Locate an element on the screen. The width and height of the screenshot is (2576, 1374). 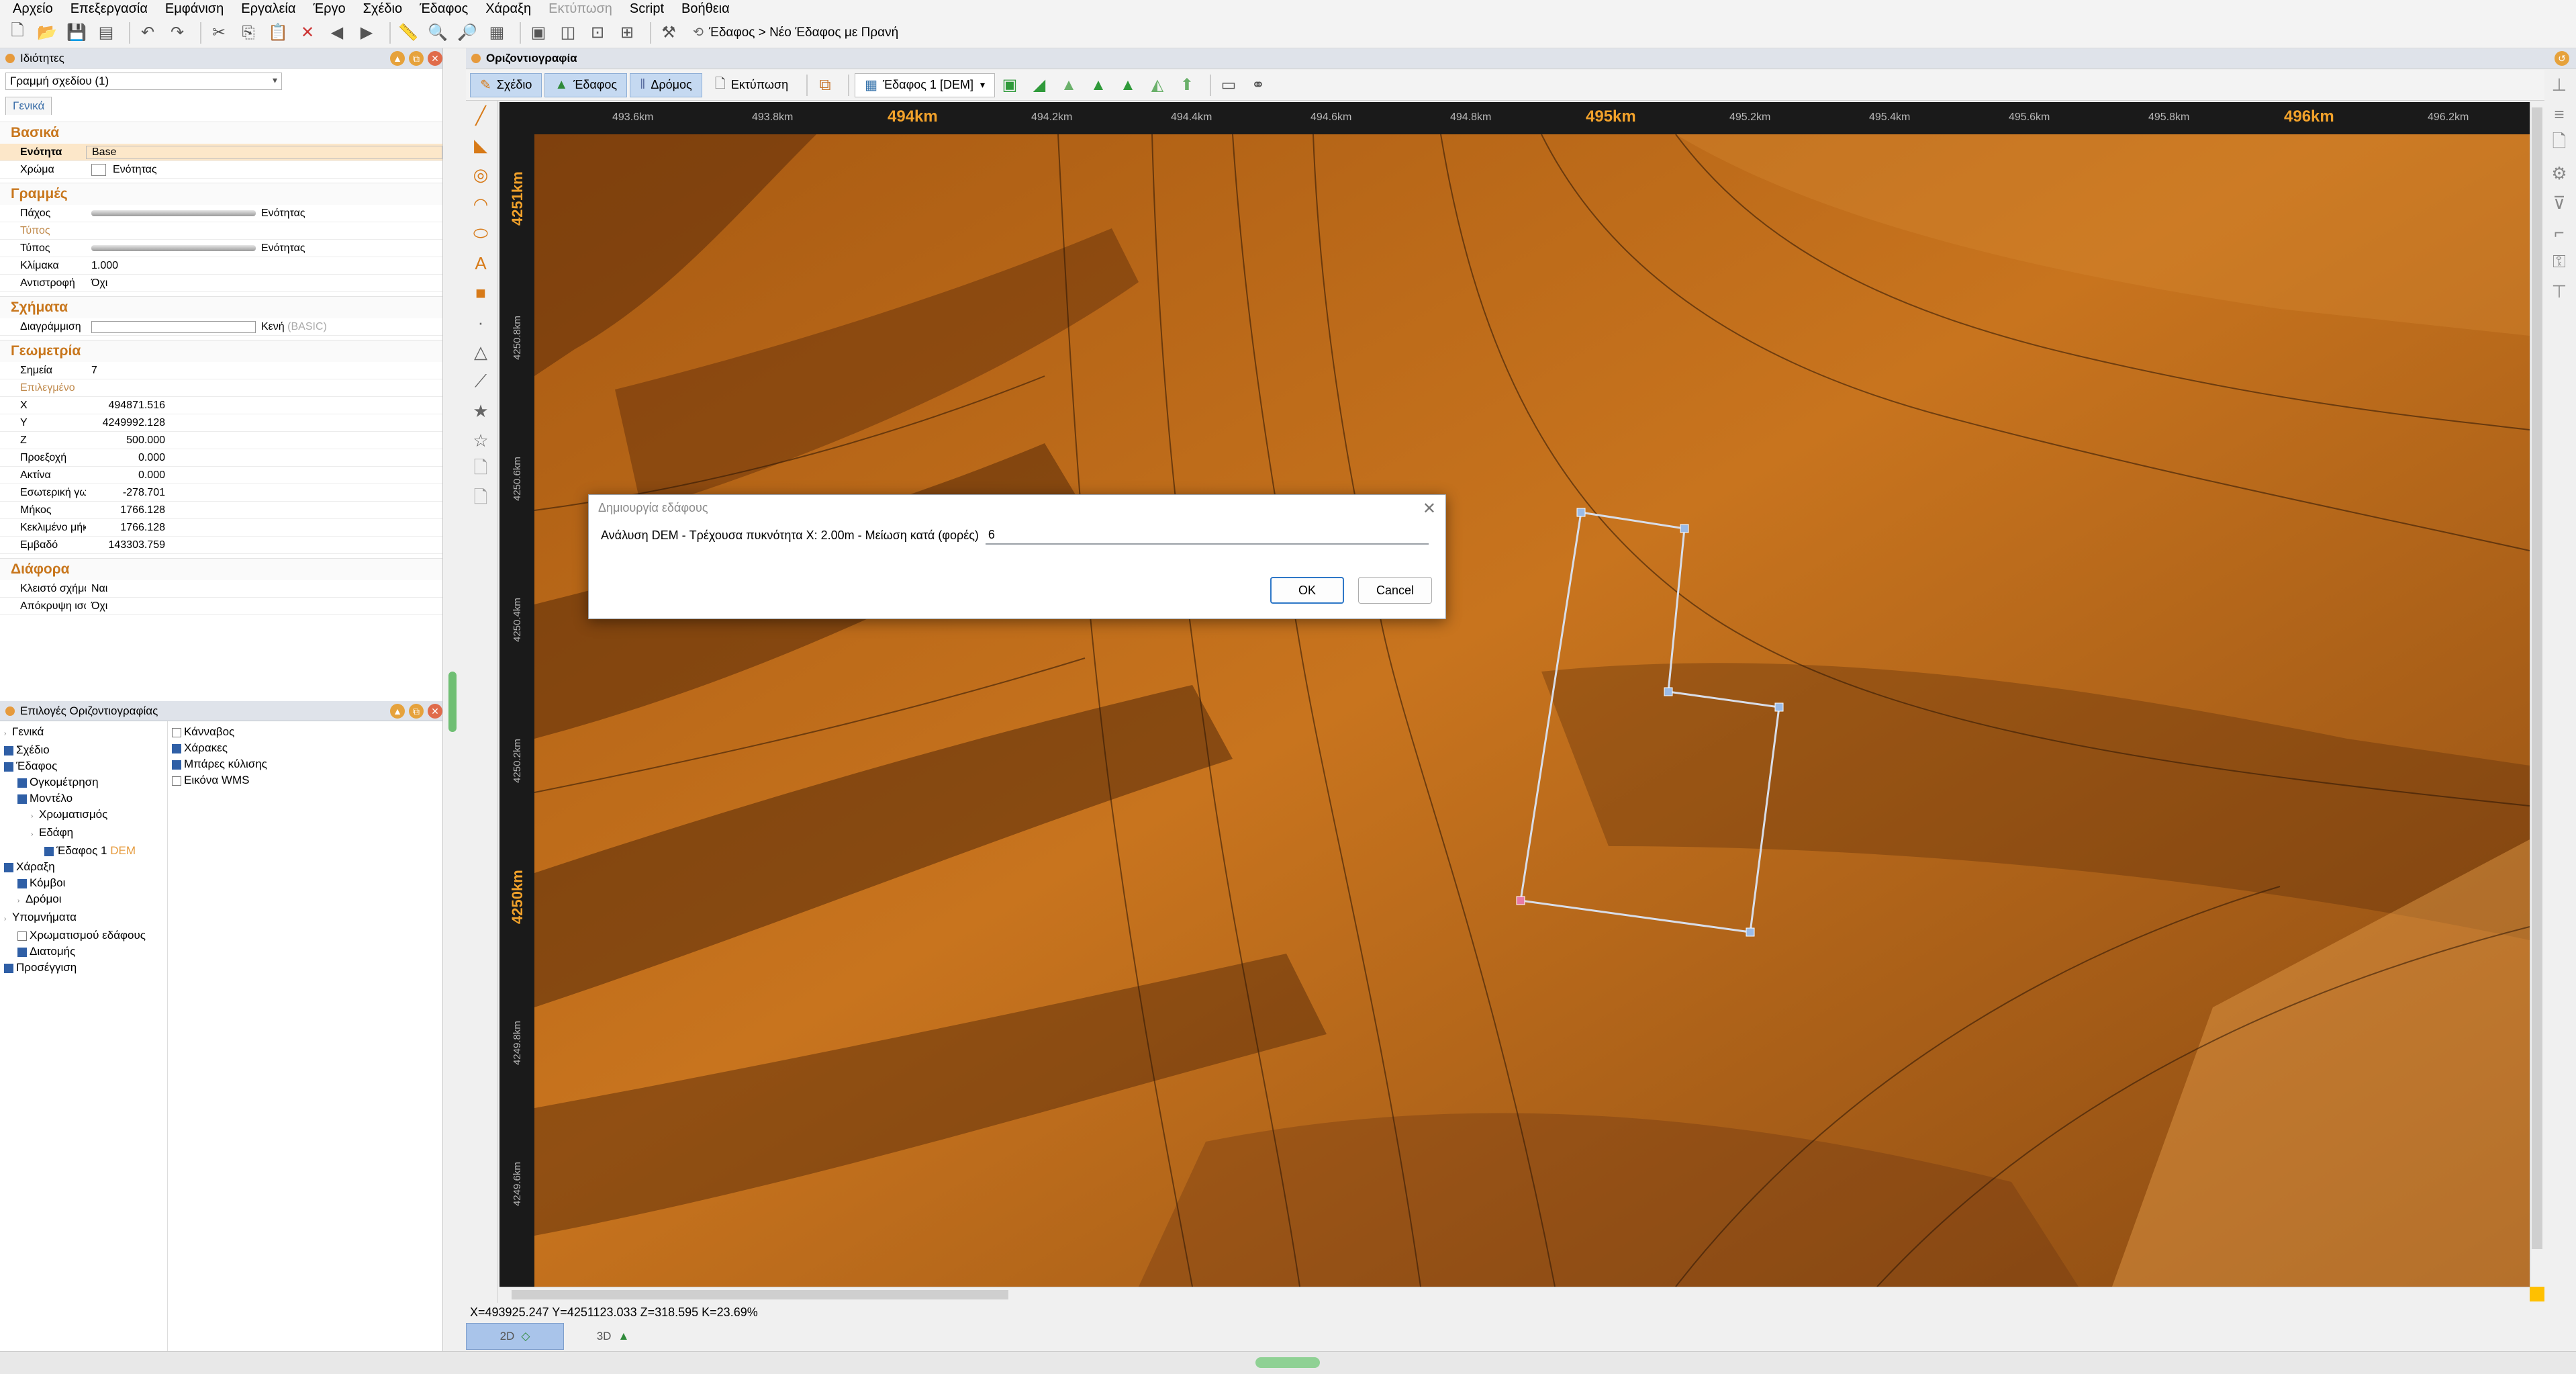
rectangle-tool-icon: ■ is located at coordinates (480, 293).